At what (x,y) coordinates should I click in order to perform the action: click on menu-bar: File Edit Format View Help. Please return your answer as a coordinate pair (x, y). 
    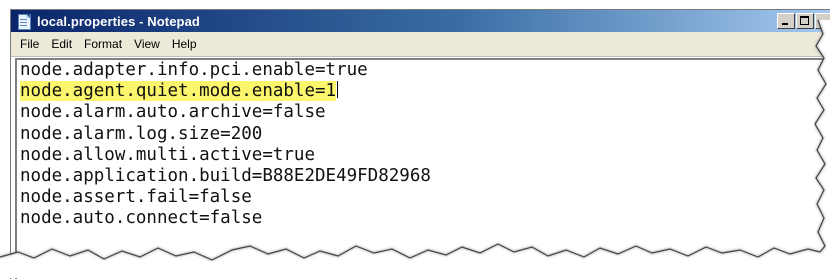
    Looking at the image, I should click on (420, 44).